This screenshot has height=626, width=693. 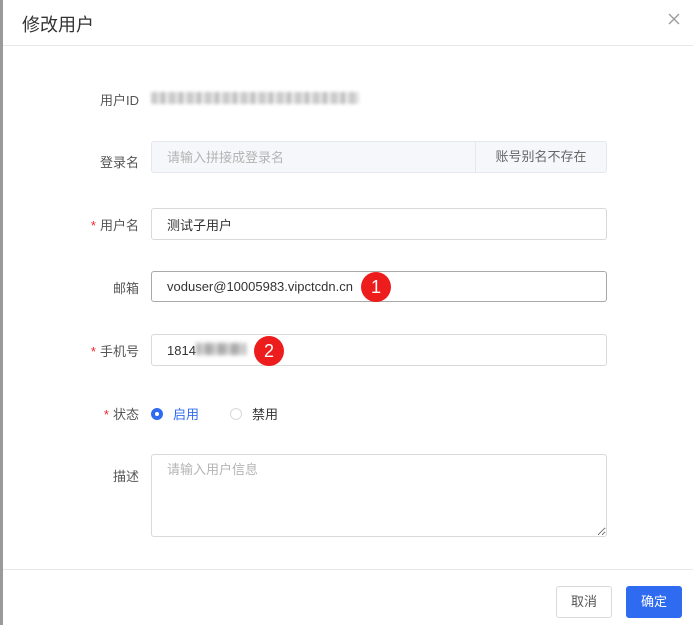 I want to click on email-label: 邮箱, so click(x=125, y=288).